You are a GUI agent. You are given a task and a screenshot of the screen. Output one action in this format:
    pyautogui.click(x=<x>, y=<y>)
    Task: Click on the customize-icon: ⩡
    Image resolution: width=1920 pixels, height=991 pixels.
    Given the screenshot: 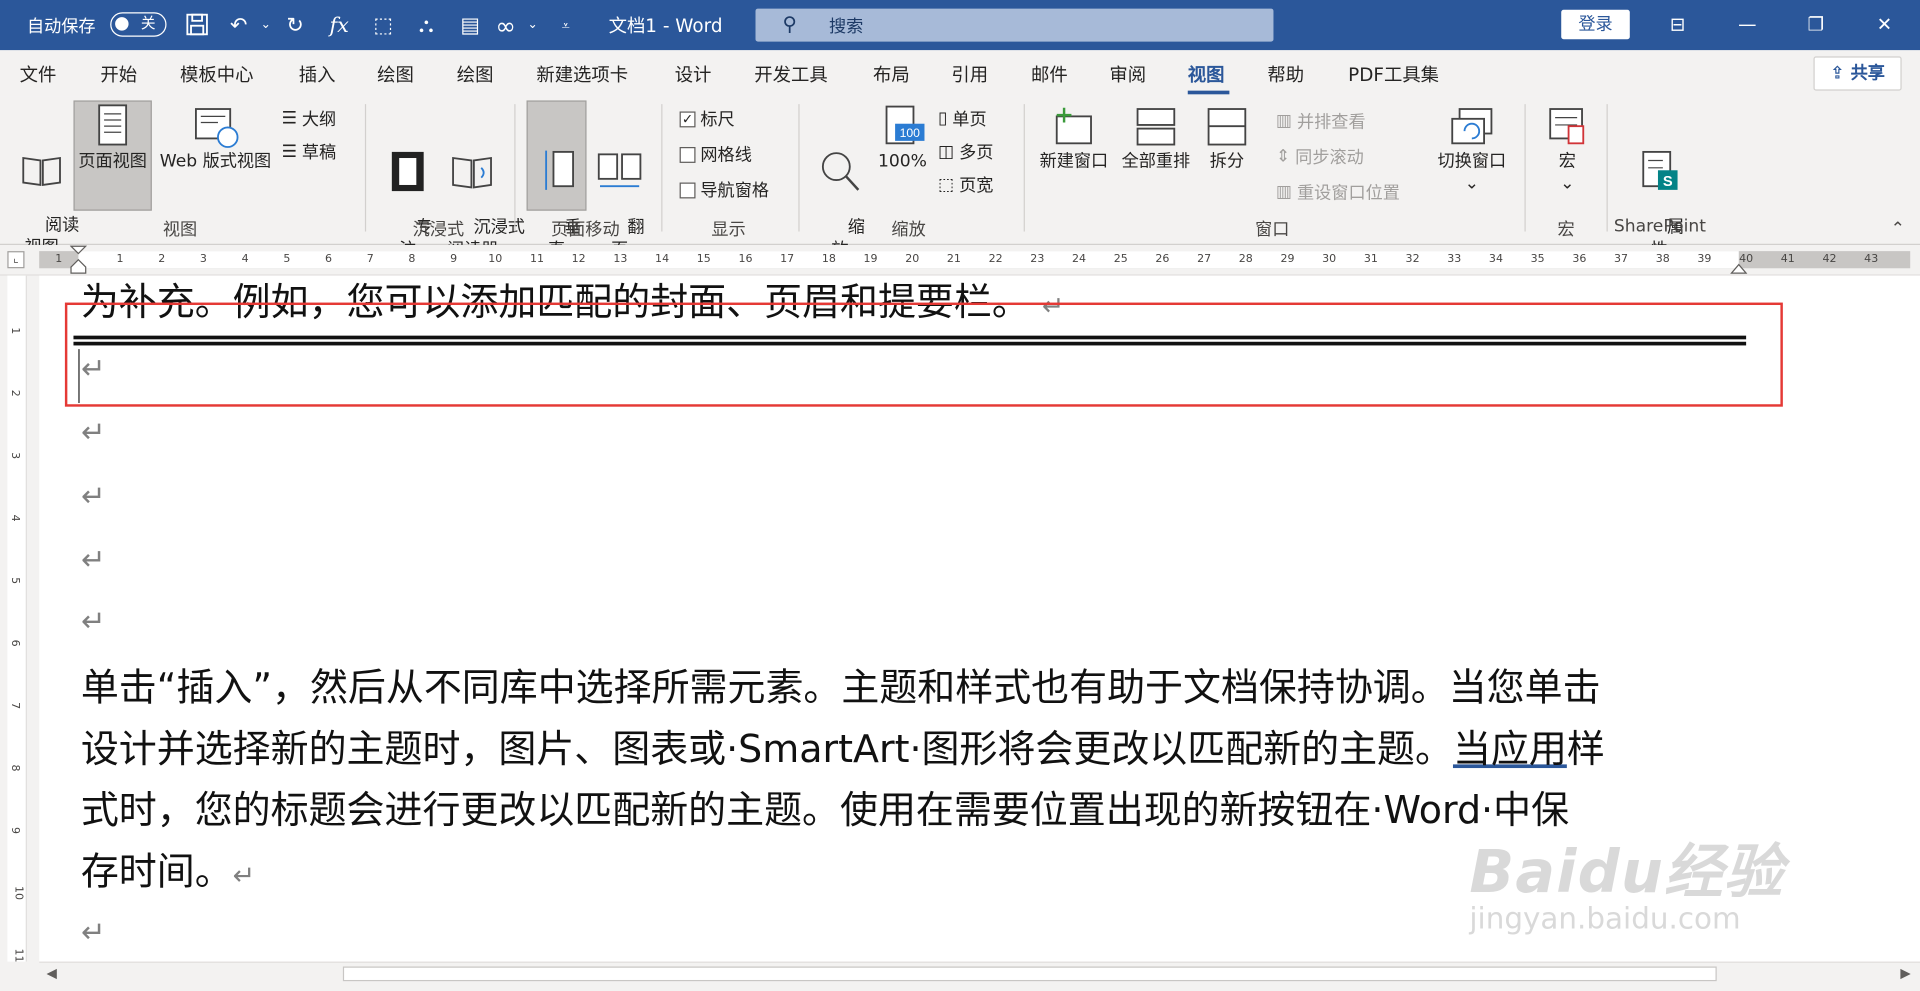 What is the action you would take?
    pyautogui.click(x=565, y=25)
    